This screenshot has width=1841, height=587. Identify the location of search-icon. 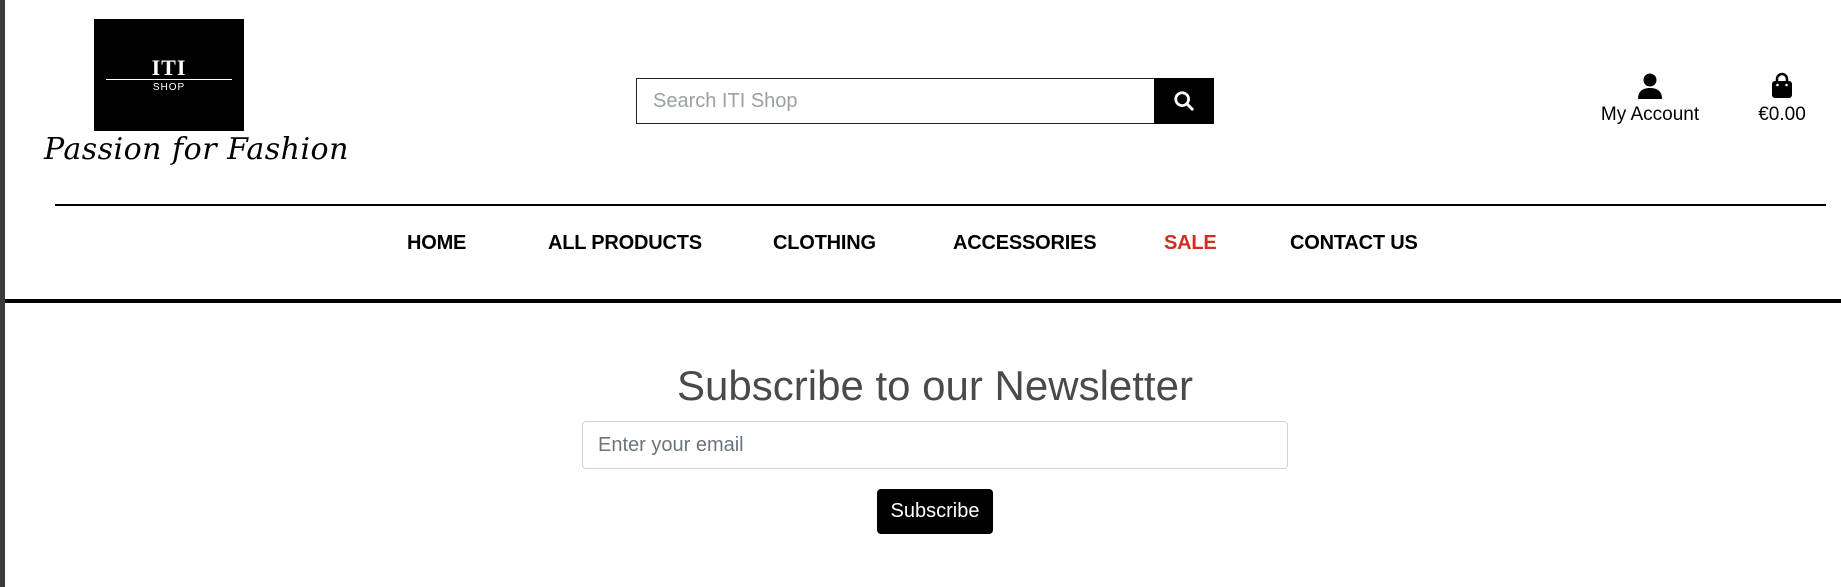
(1184, 101).